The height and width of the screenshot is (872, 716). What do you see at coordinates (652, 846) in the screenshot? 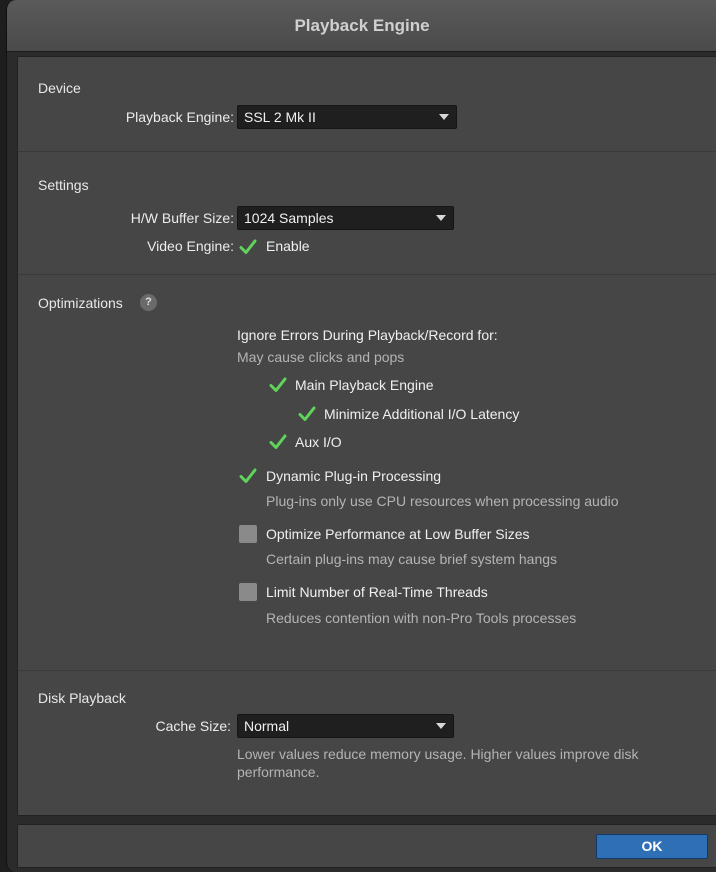
I see `ok-button: OK` at bounding box center [652, 846].